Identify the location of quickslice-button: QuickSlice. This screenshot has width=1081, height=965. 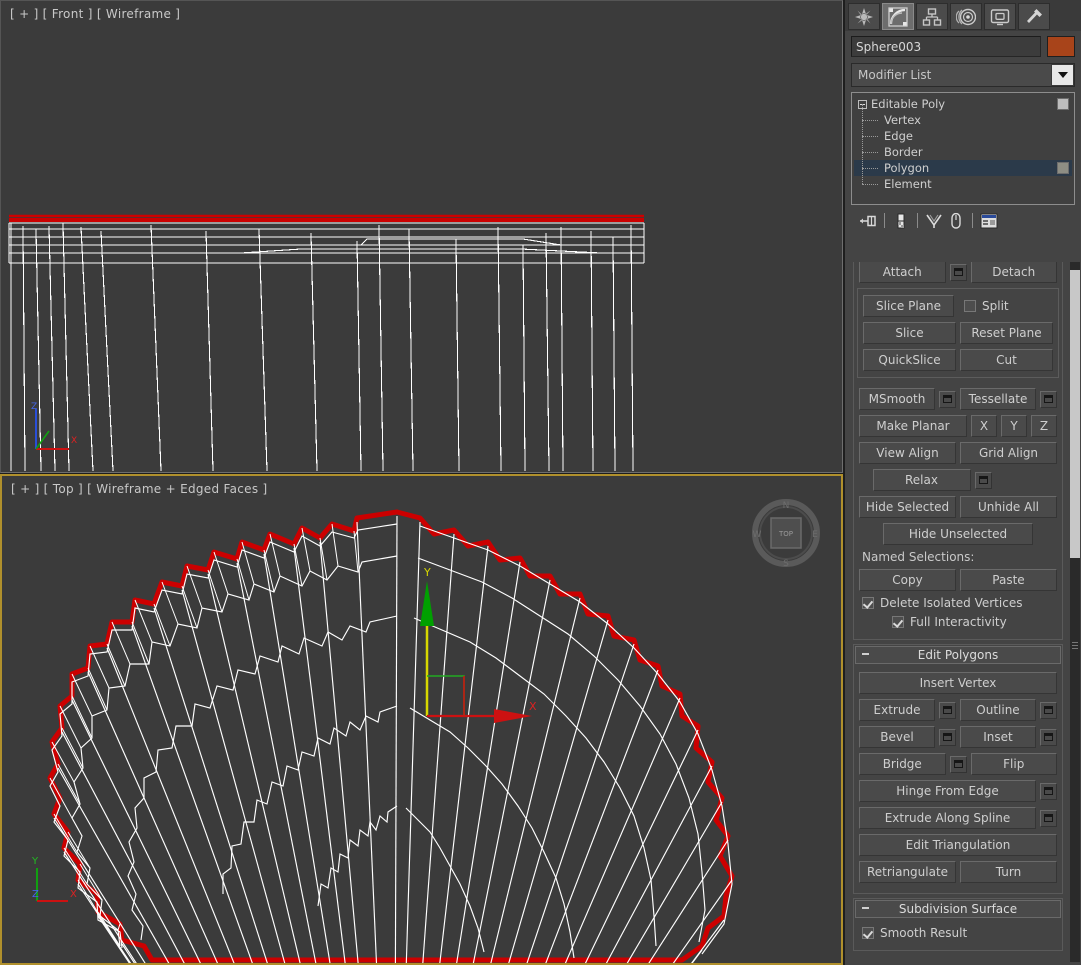
(909, 360).